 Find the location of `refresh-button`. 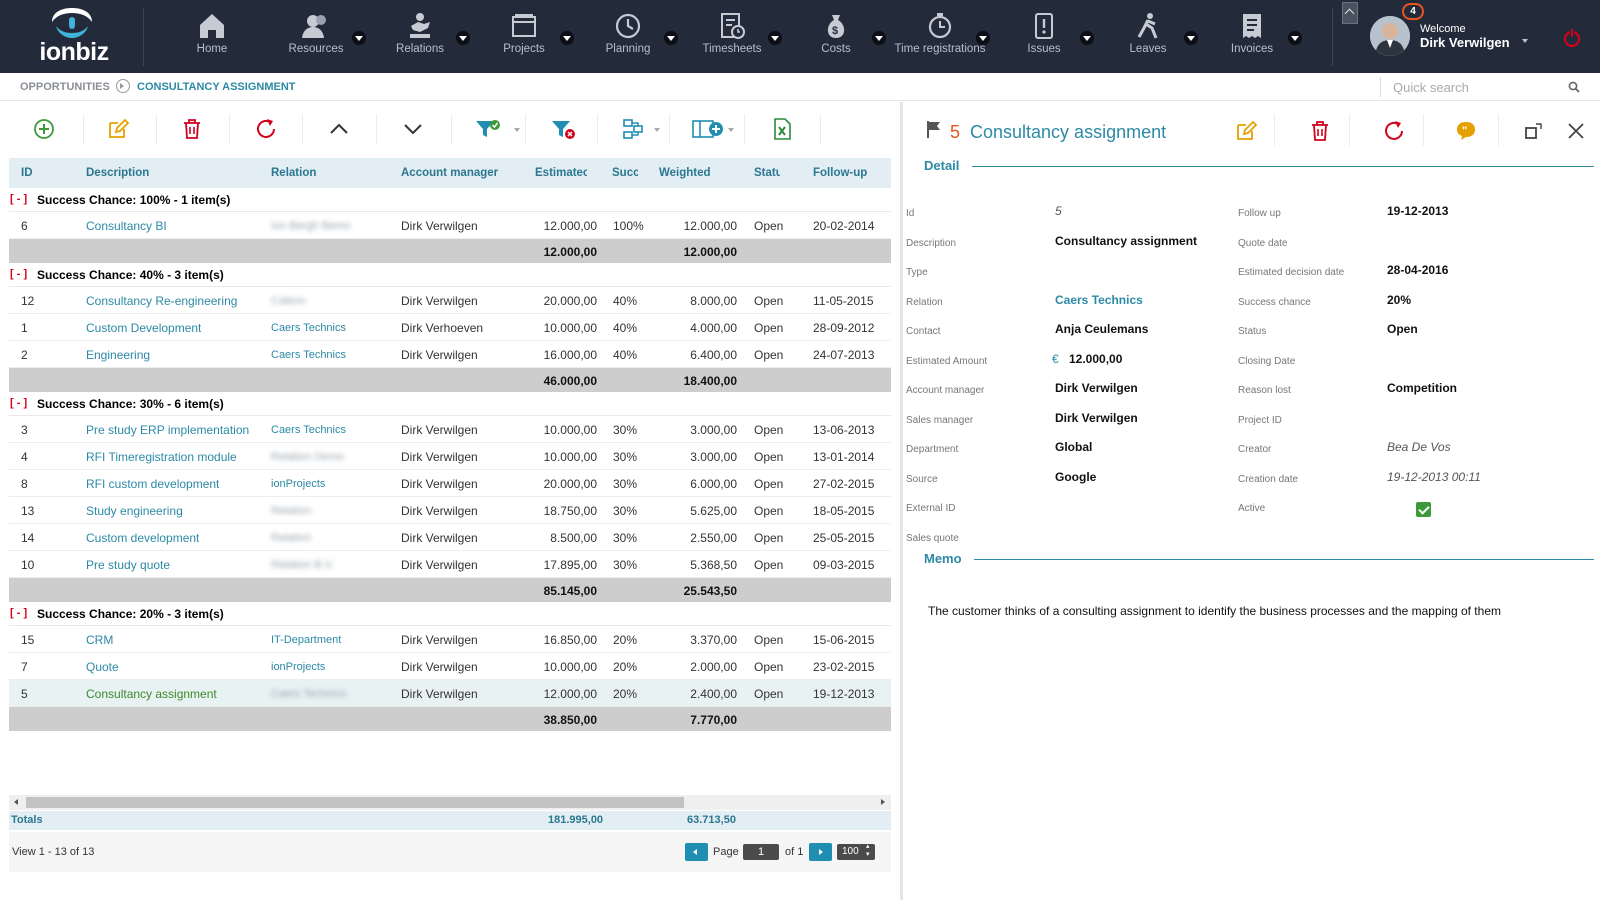

refresh-button is located at coordinates (266, 129).